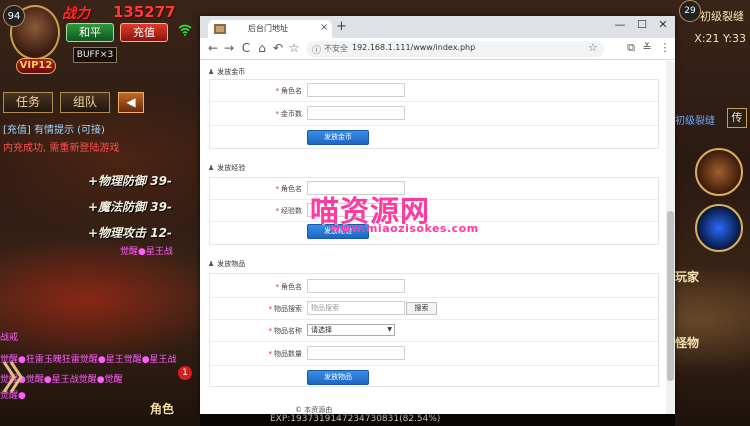 The image size is (750, 426). Describe the element at coordinates (278, 48) in the screenshot. I see `undo-icon: ↶` at that location.